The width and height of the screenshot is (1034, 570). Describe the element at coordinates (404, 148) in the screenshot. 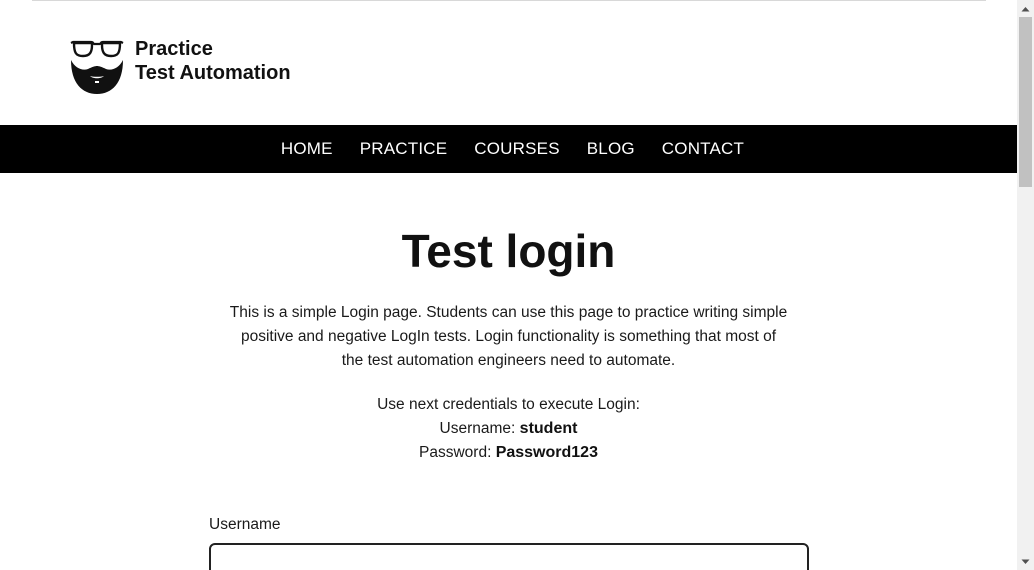

I see `nav-item-practice: PRACTICE` at that location.